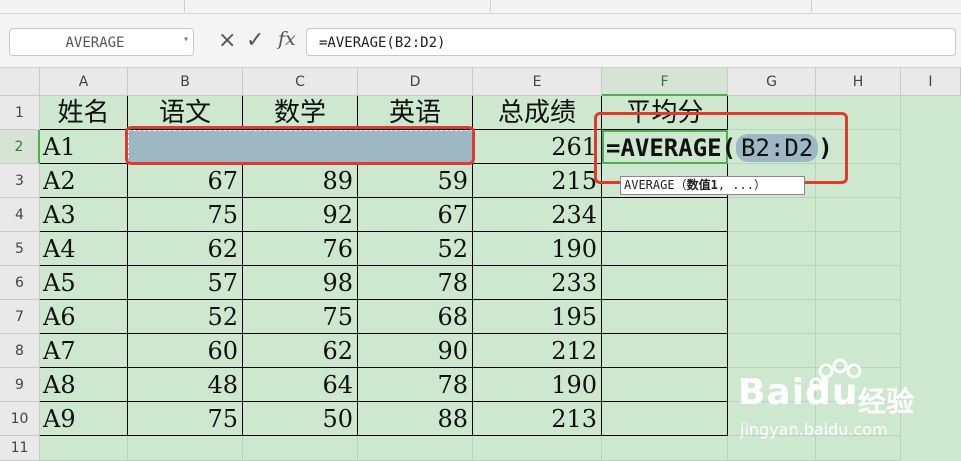 This screenshot has height=461, width=961. I want to click on column-header-g: G, so click(772, 82).